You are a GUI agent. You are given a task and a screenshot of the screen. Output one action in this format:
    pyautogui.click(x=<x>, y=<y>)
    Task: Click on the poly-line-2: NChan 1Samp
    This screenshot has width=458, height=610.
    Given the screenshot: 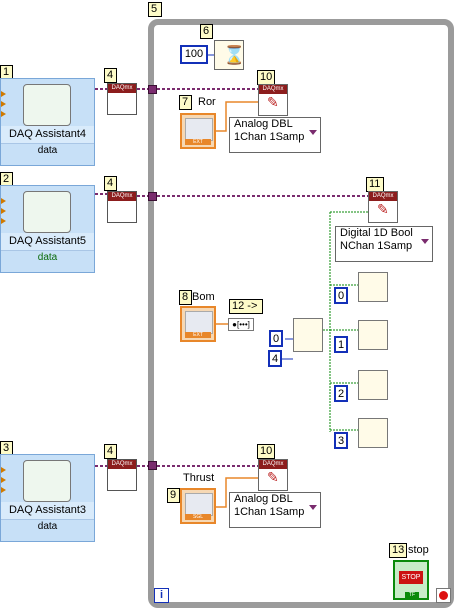 What is the action you would take?
    pyautogui.click(x=376, y=246)
    